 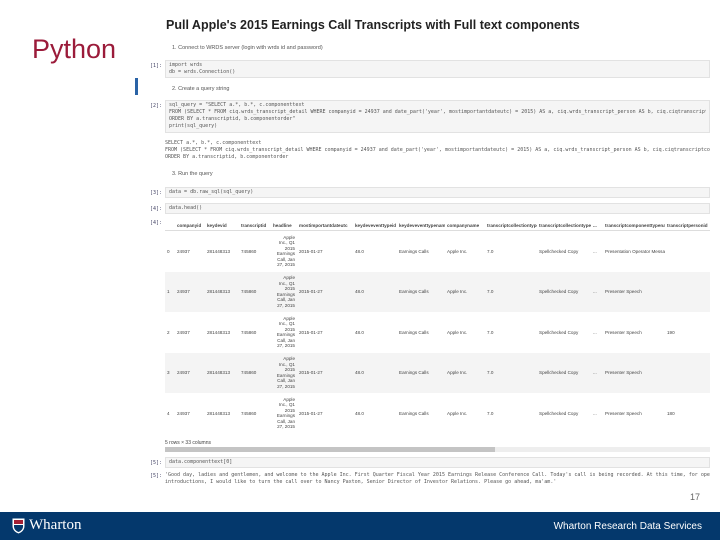 What do you see at coordinates (170, 291) in the screenshot?
I see `table-cell-idx: 1` at bounding box center [170, 291].